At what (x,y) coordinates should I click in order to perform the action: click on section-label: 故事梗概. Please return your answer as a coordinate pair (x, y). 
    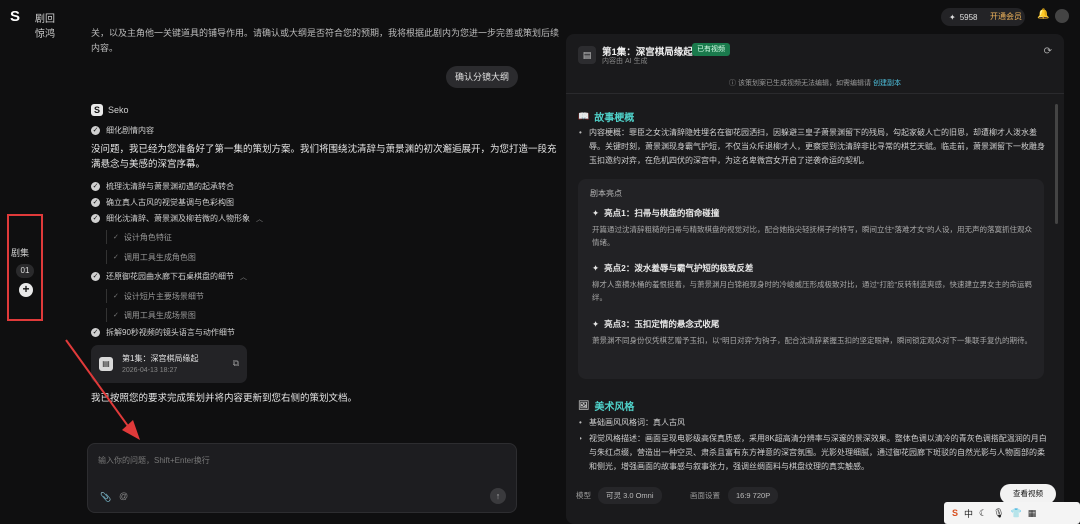
    Looking at the image, I should click on (614, 118).